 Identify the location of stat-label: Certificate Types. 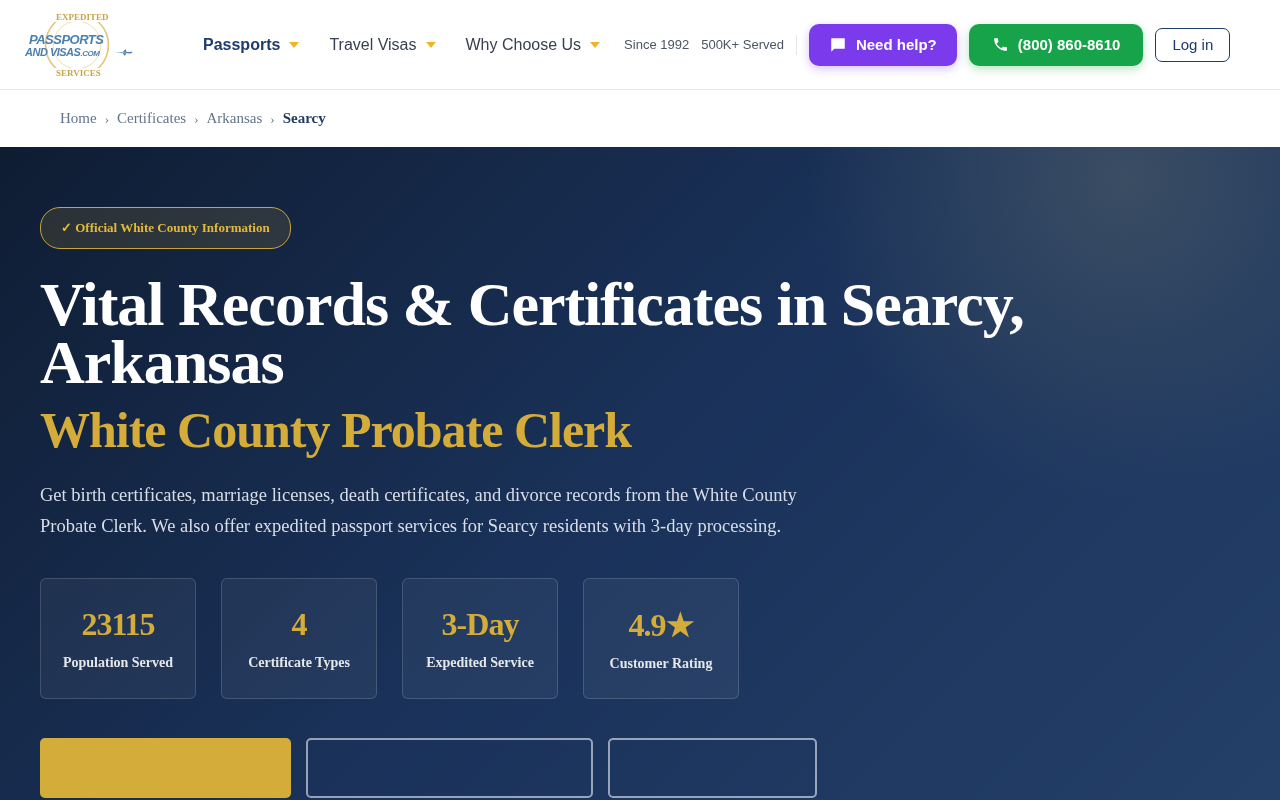
(299, 663).